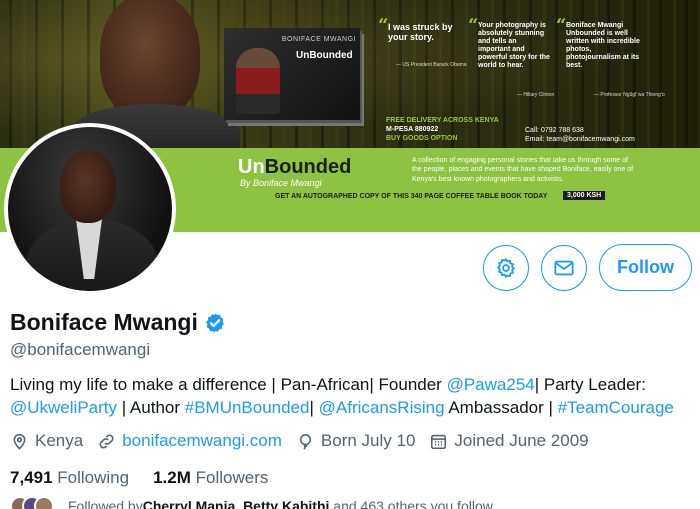  Describe the element at coordinates (645, 267) in the screenshot. I see `follow-button: Follow` at that location.